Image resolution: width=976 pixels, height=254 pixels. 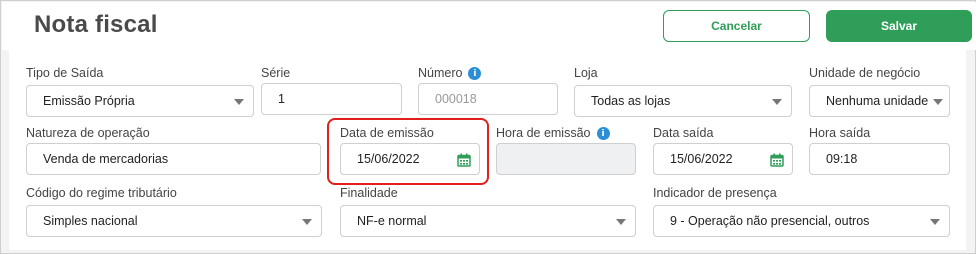 What do you see at coordinates (89, 101) in the screenshot?
I see `tipo-saida-value: Emissão Própria` at bounding box center [89, 101].